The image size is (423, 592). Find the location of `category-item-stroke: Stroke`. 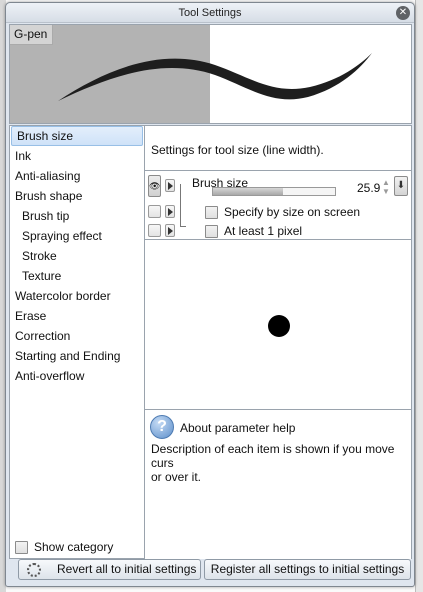

category-item-stroke: Stroke is located at coordinates (77, 256).